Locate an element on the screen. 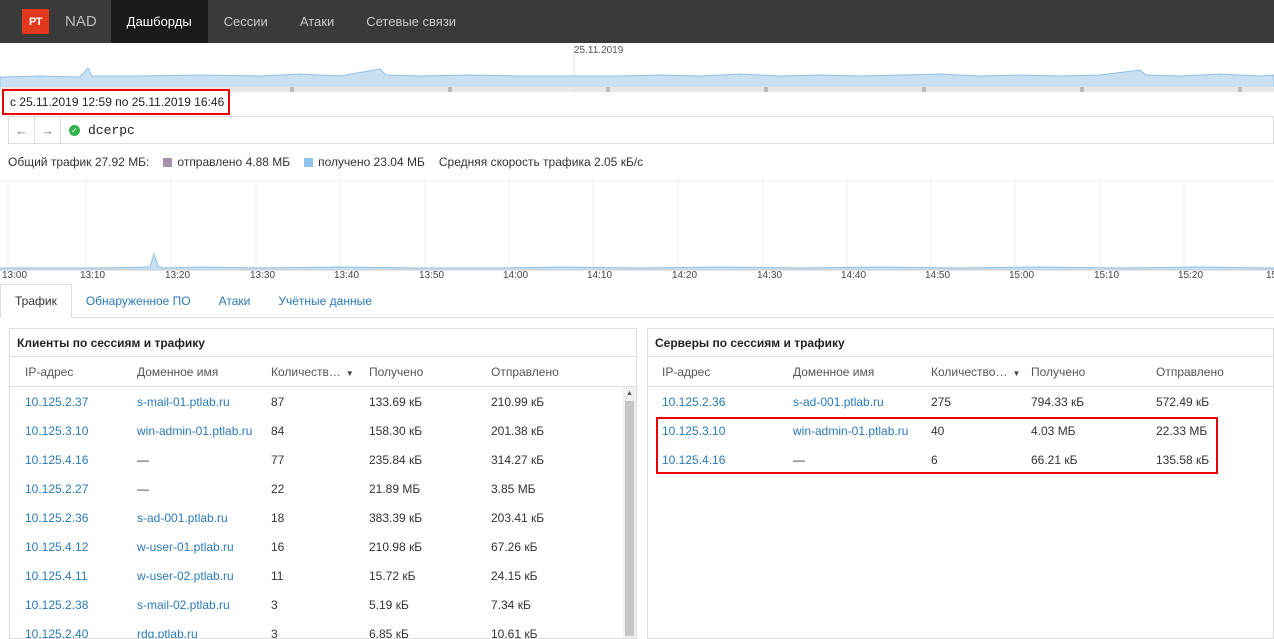  cell-sent: 3.85 МБ is located at coordinates (513, 488).